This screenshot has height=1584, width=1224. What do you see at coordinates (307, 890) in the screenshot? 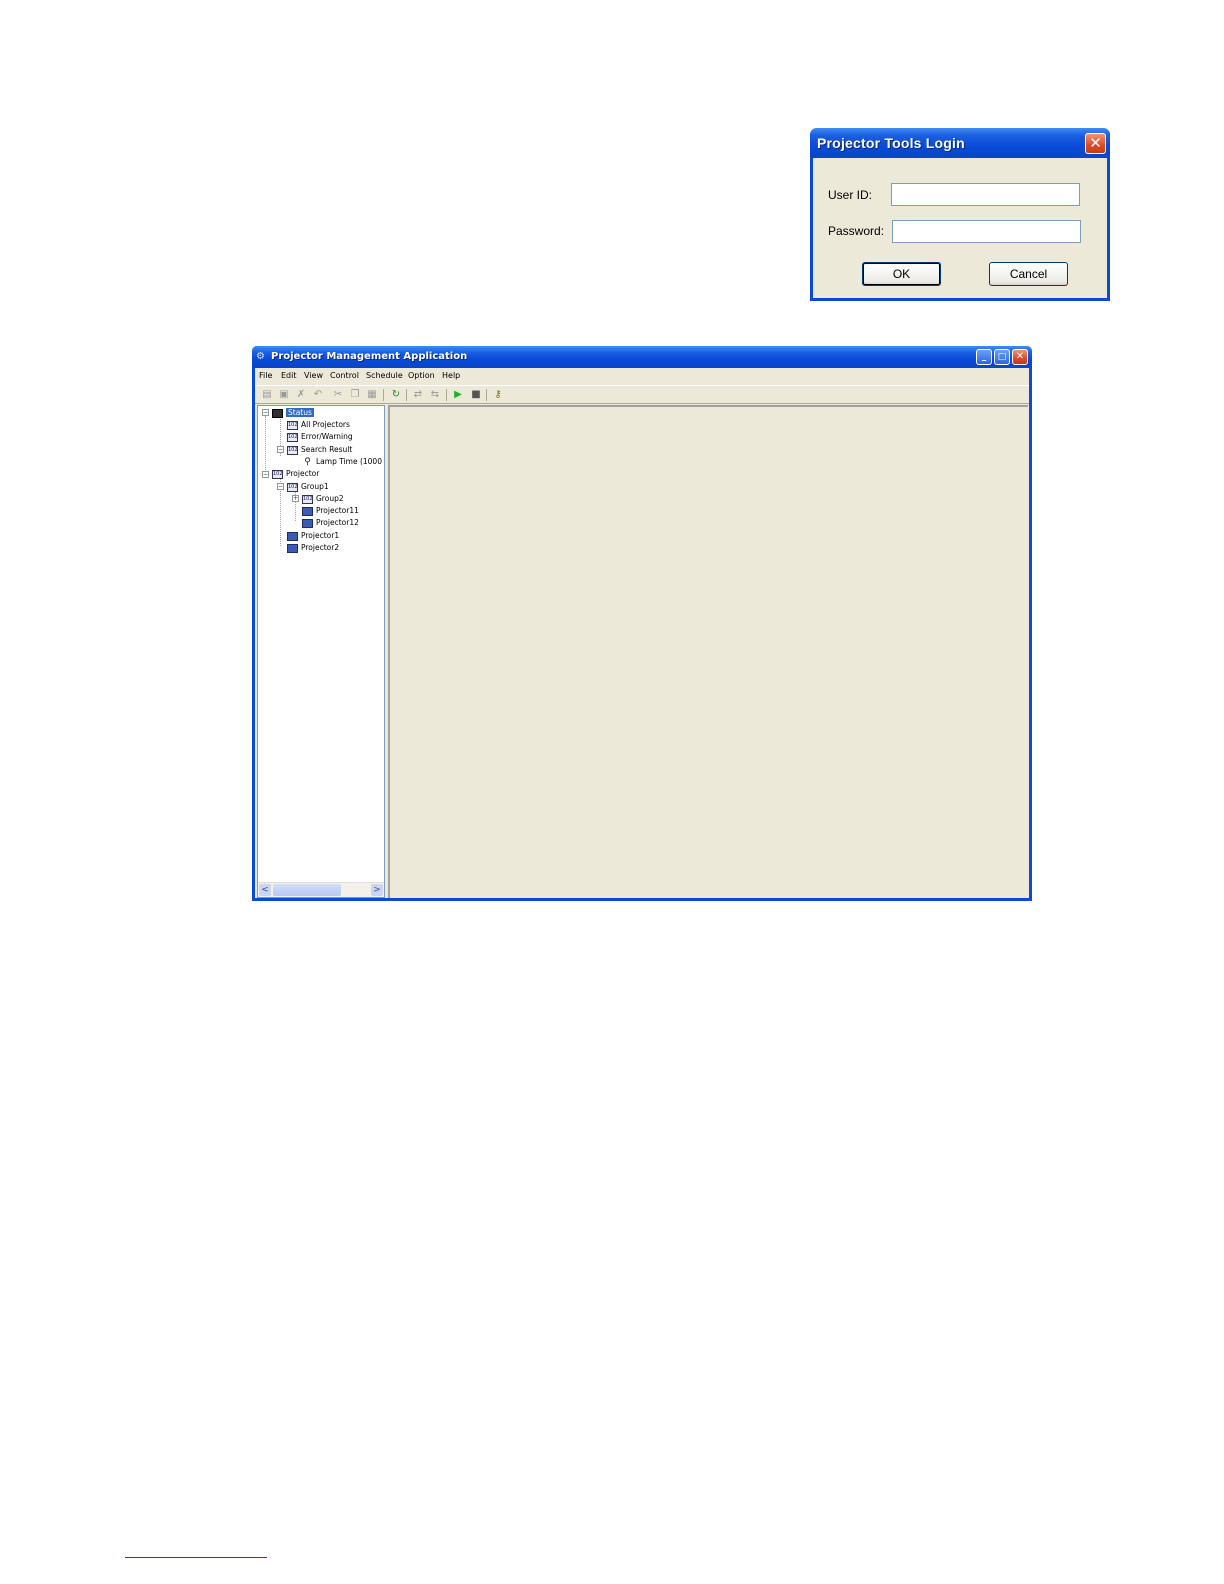
I see `scroll-thumb` at bounding box center [307, 890].